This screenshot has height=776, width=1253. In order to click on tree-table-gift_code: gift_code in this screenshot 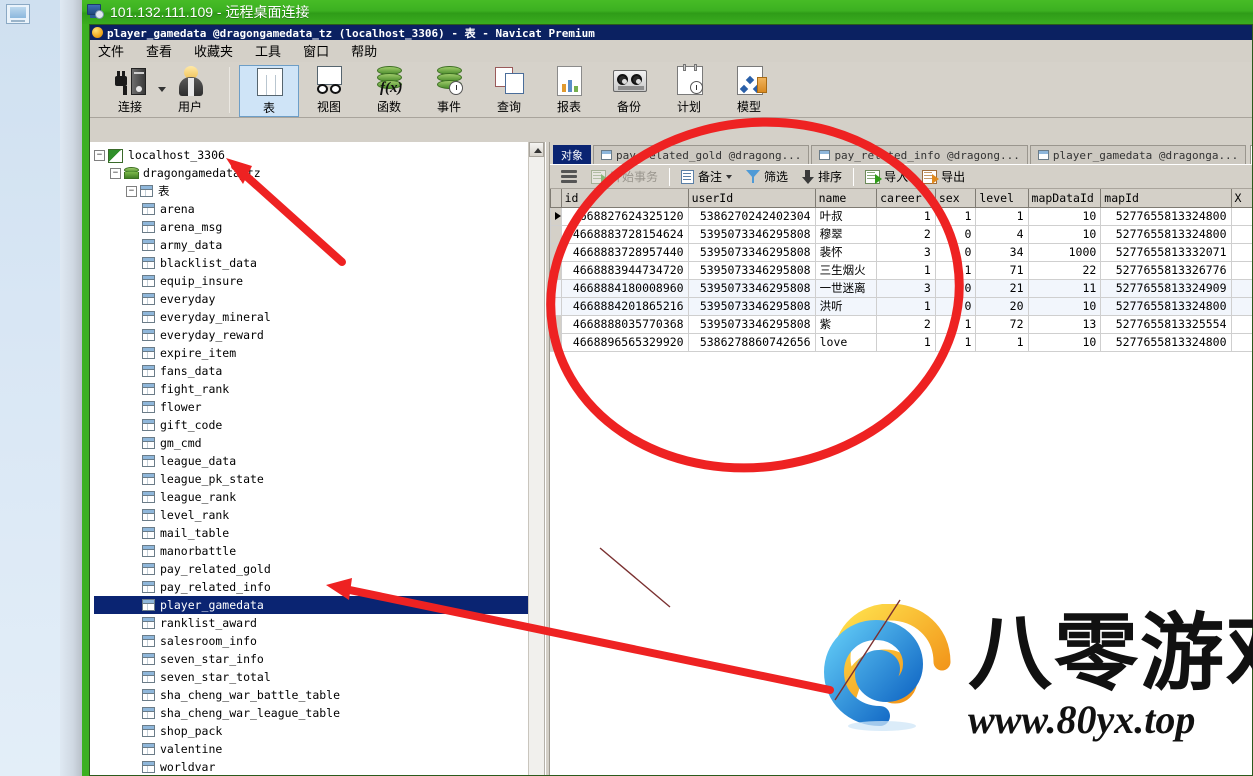, I will do `click(319, 425)`.